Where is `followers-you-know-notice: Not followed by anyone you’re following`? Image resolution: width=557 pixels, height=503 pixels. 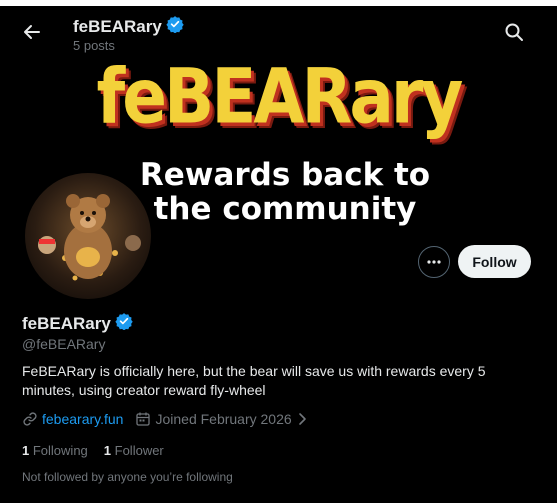
followers-you-know-notice: Not followed by anyone you’re following is located at coordinates (127, 477).